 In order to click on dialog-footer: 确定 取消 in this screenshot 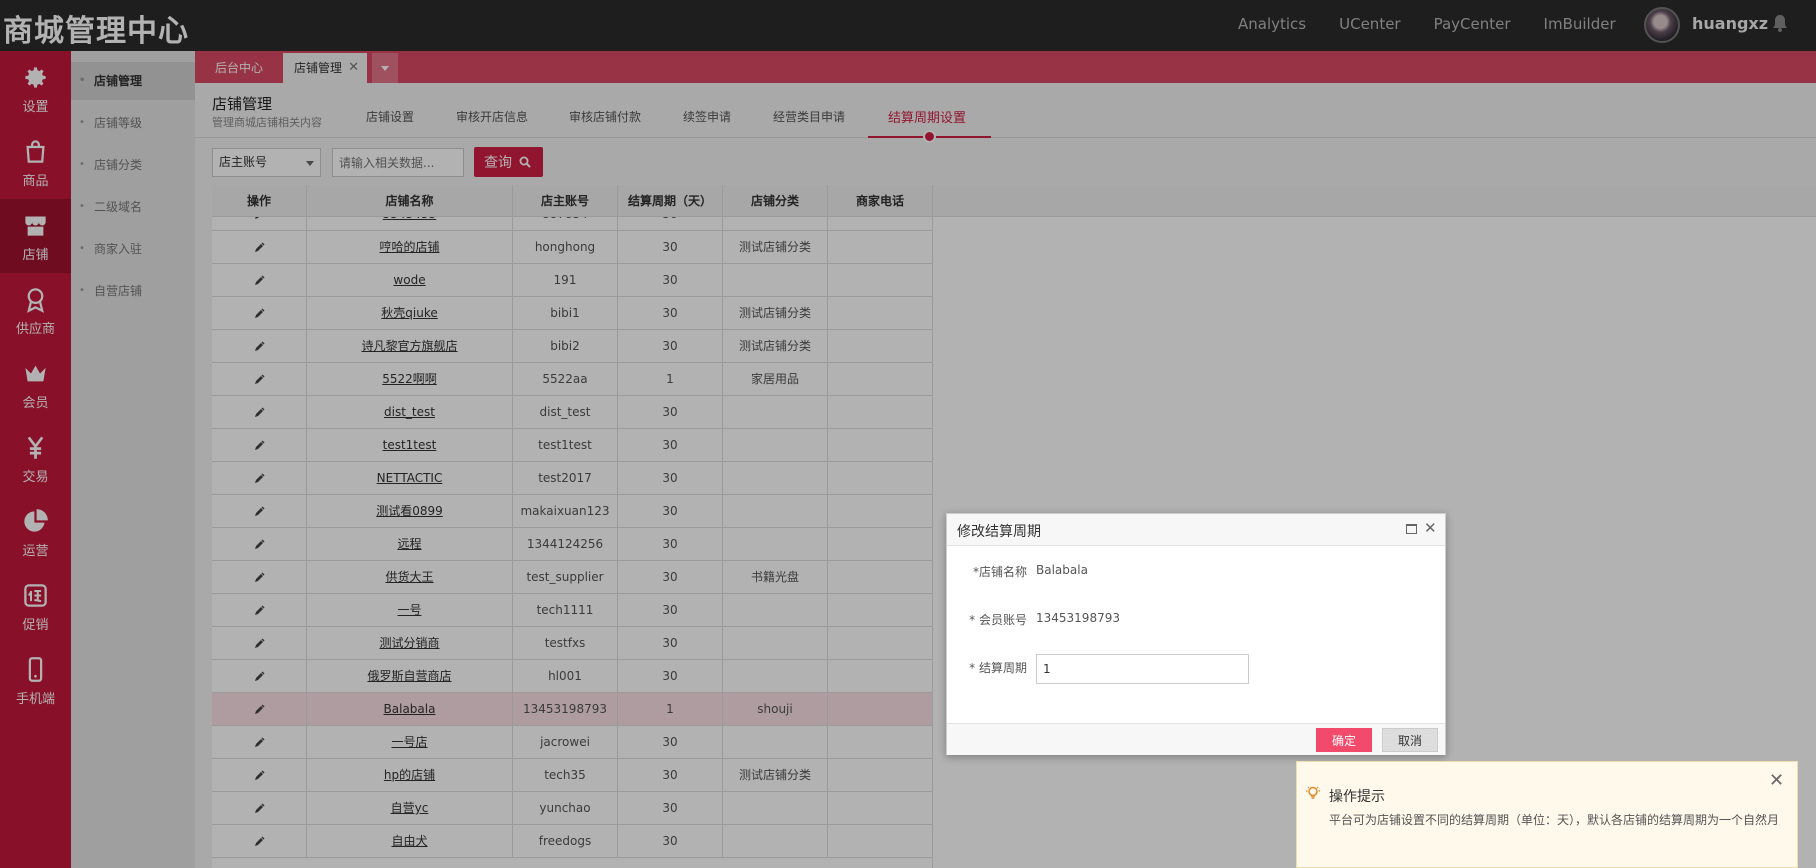, I will do `click(1196, 739)`.